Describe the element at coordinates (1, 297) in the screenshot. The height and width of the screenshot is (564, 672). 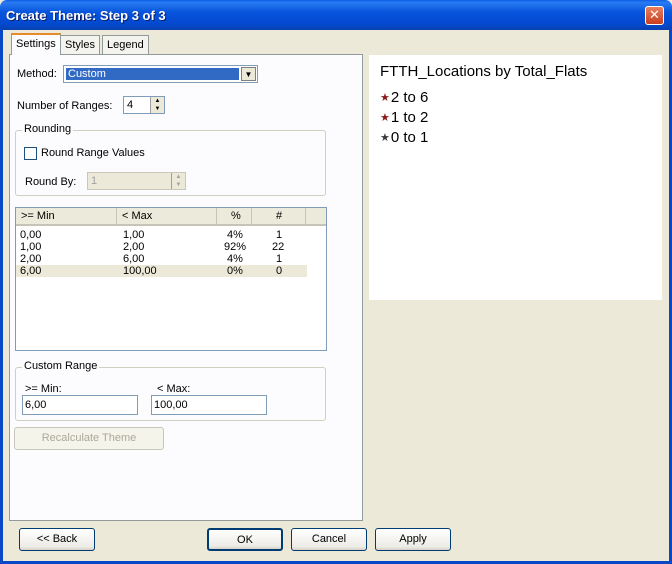
I see `window-frame-left` at that location.